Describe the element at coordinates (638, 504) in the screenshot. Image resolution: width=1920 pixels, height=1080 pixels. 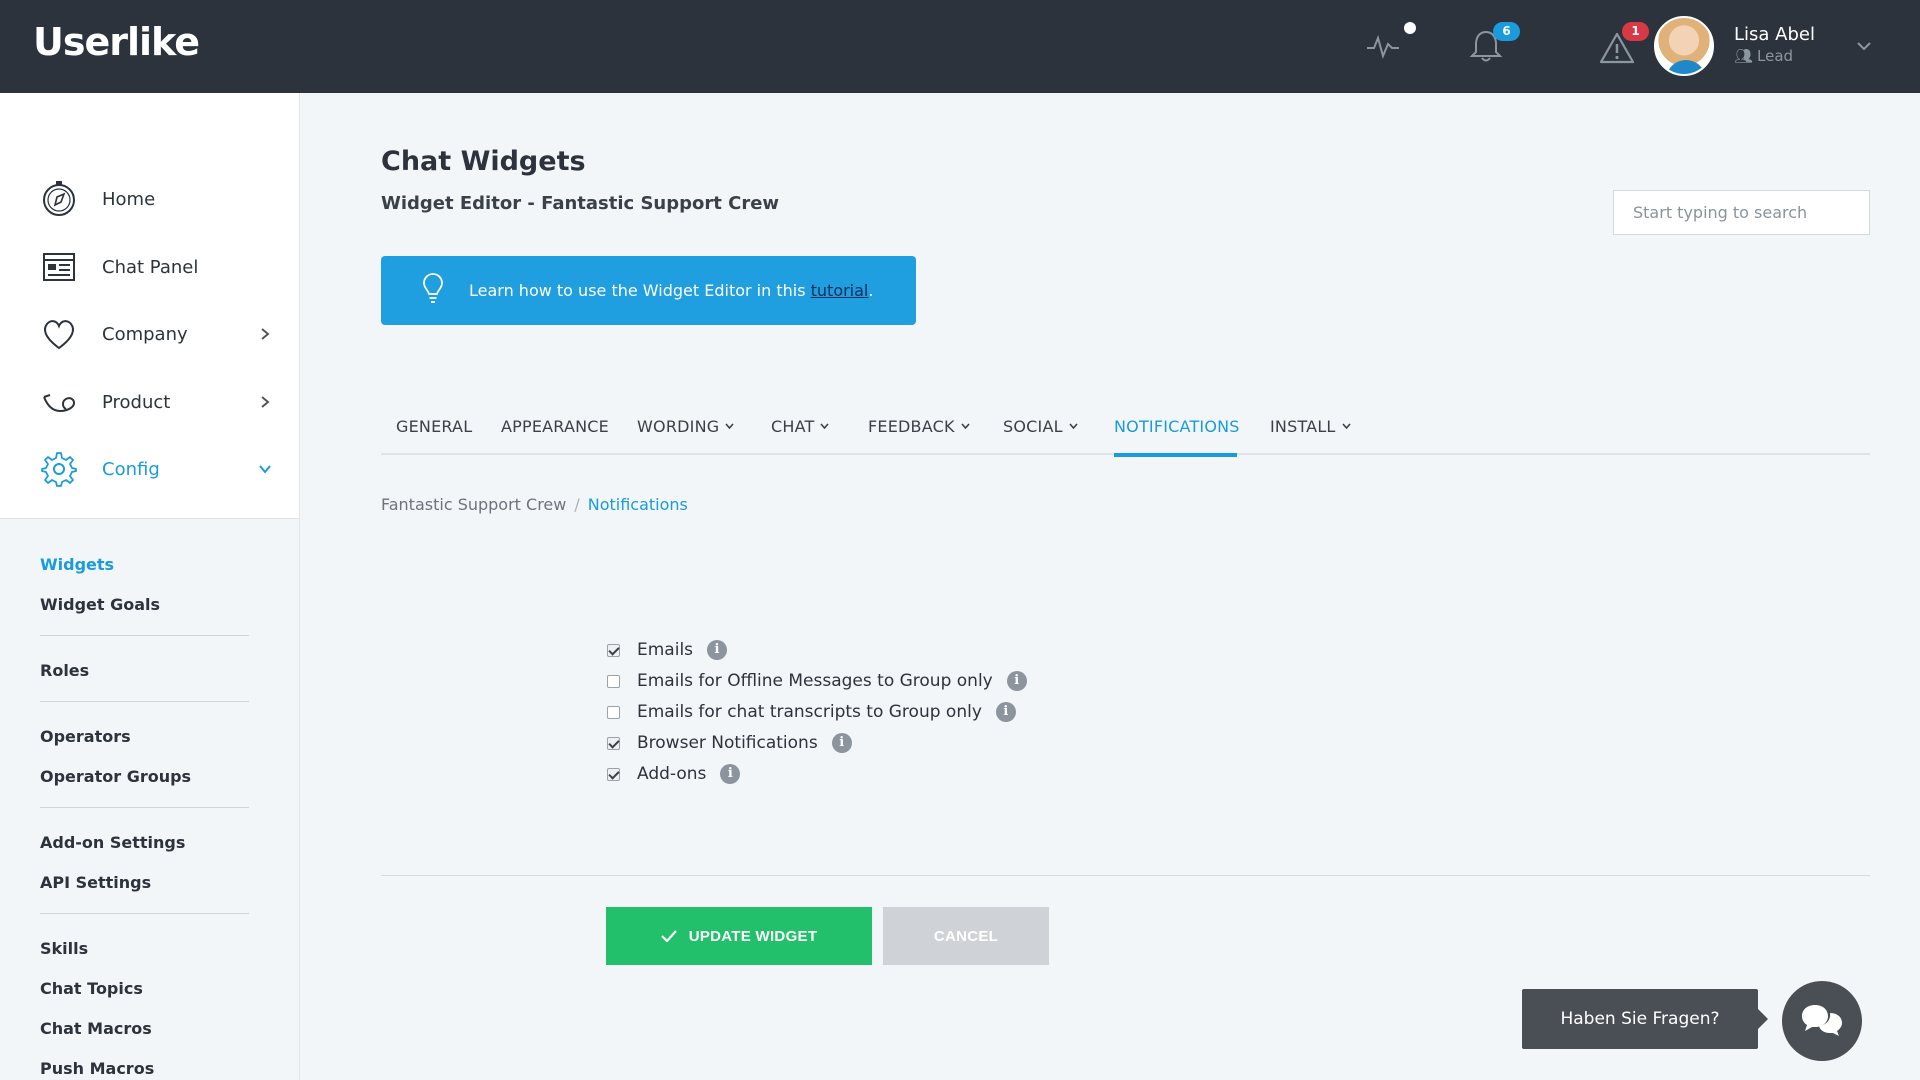
I see `breadcrumb-current: Notifications` at that location.